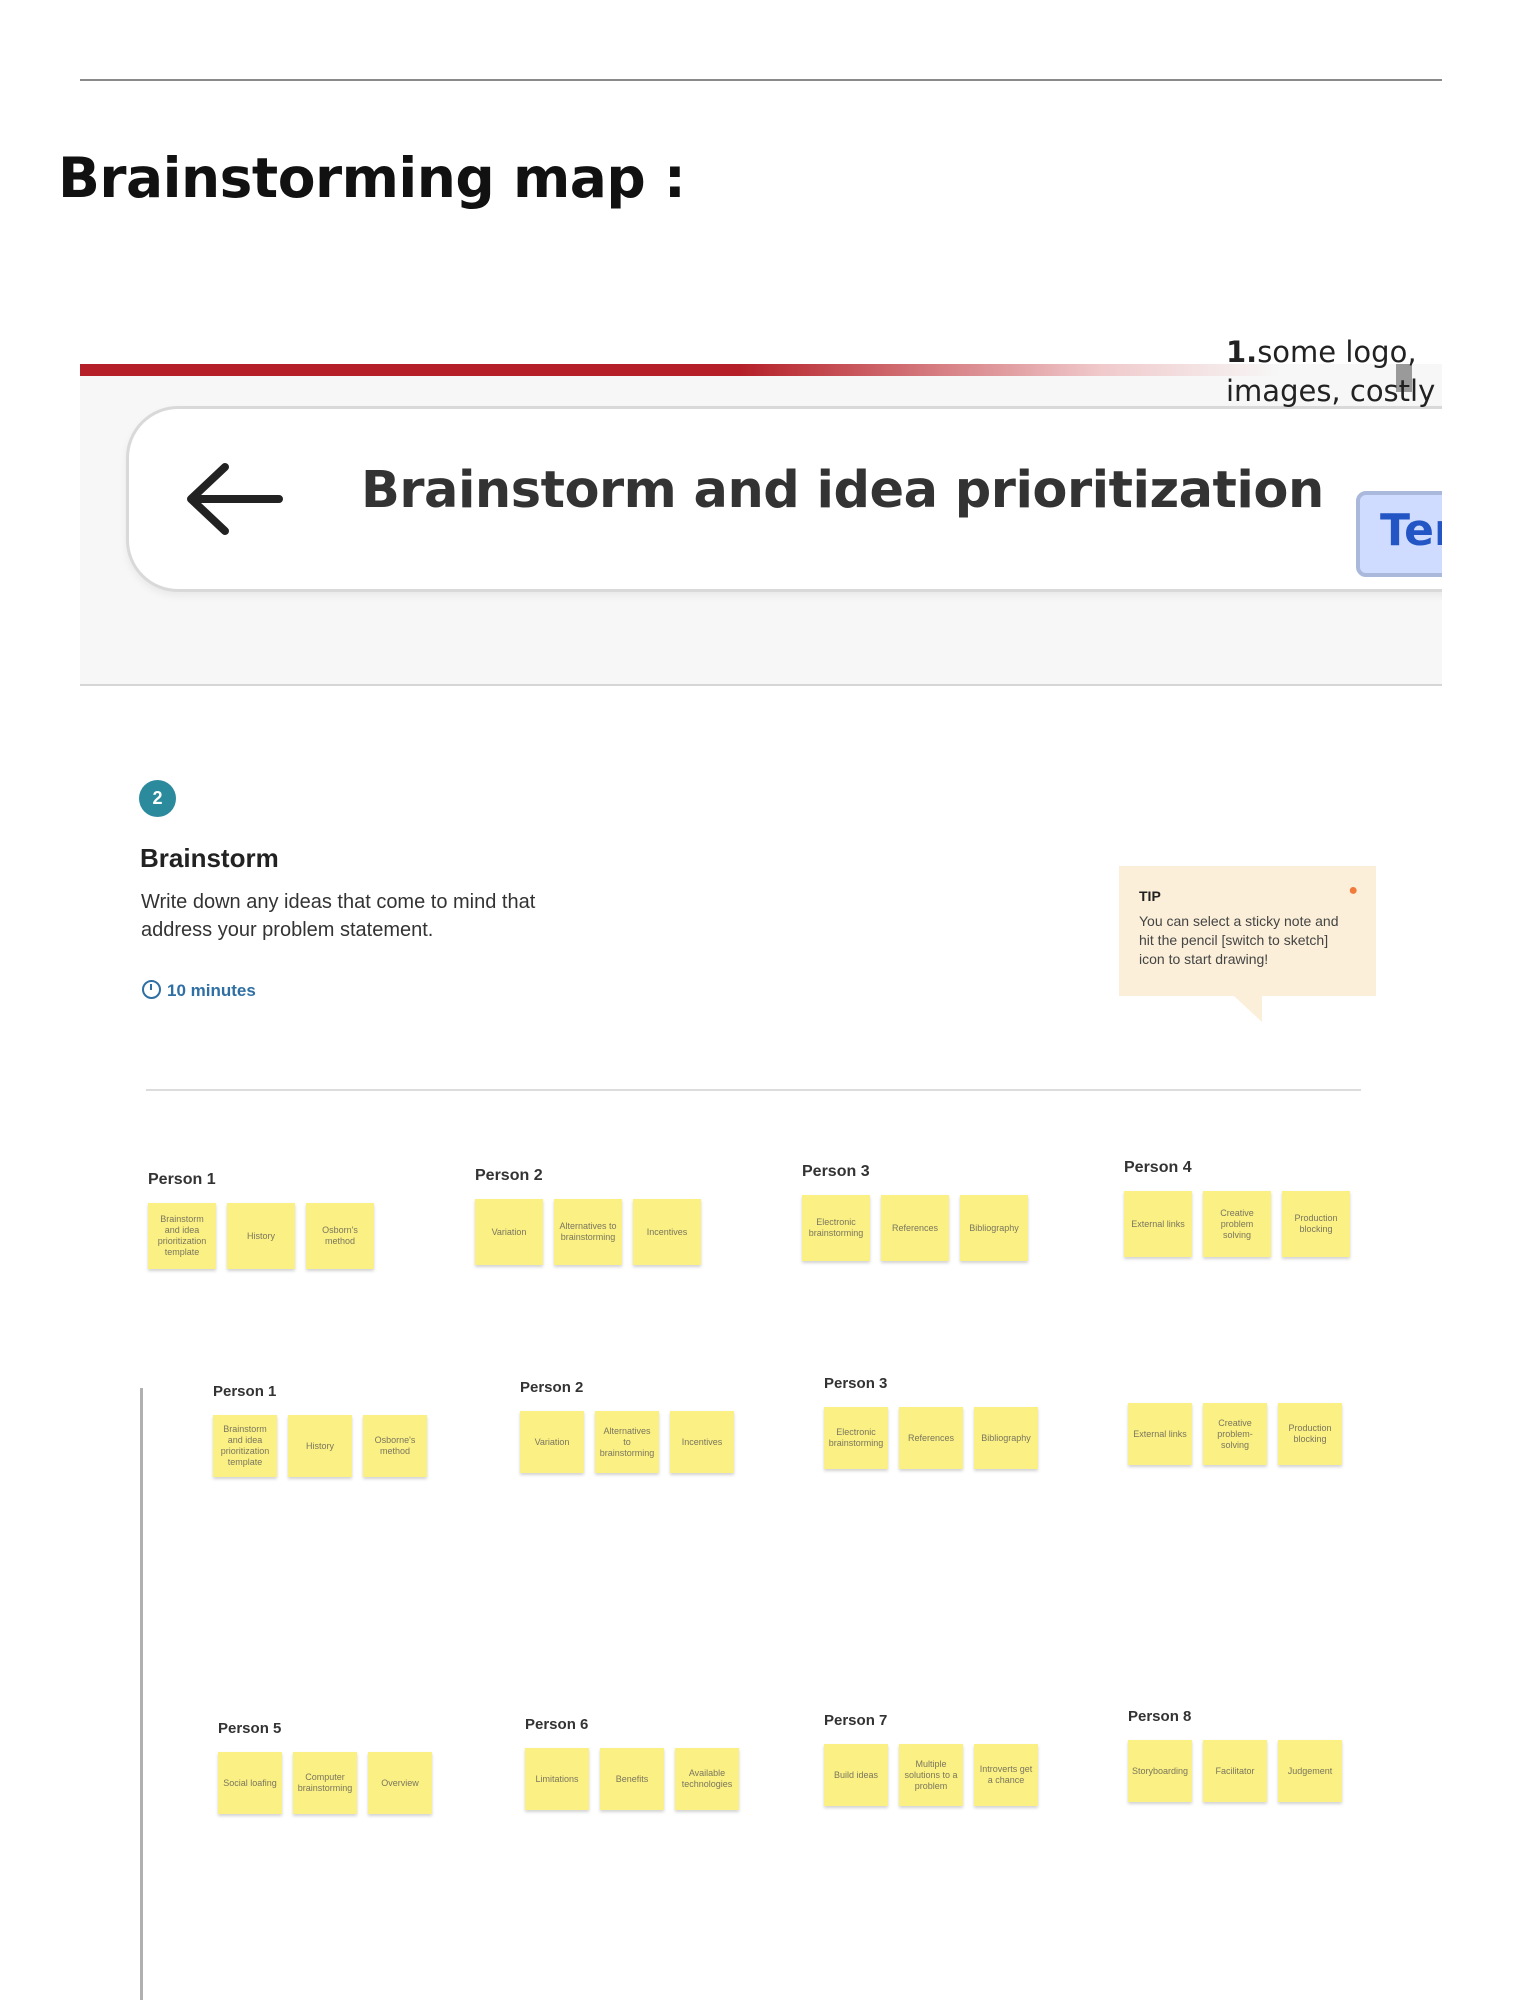 Image resolution: width=1516 pixels, height=2000 pixels. I want to click on sticky-note: Social loafing, so click(250, 1783).